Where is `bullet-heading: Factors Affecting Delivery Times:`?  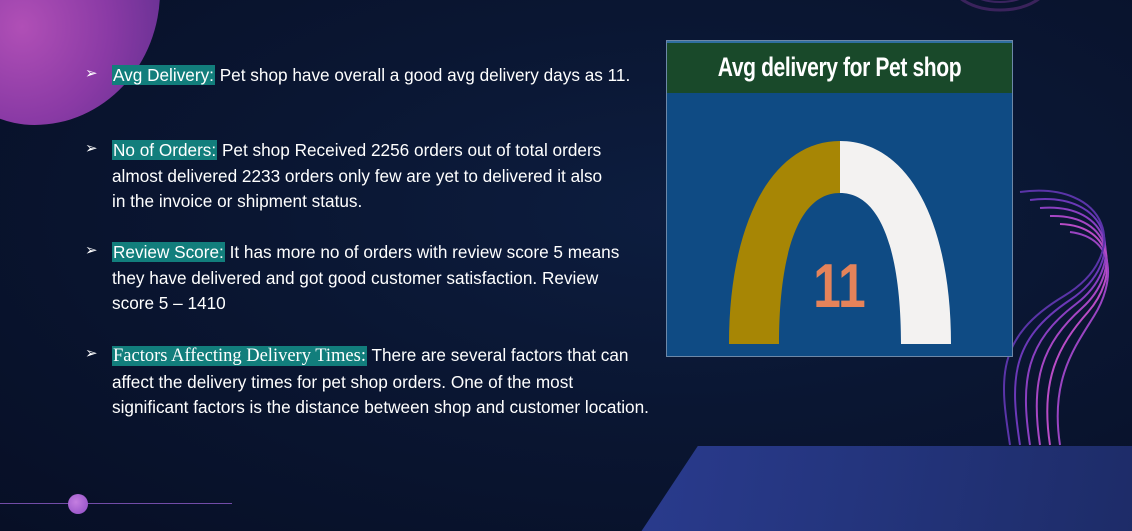 bullet-heading: Factors Affecting Delivery Times: is located at coordinates (239, 356).